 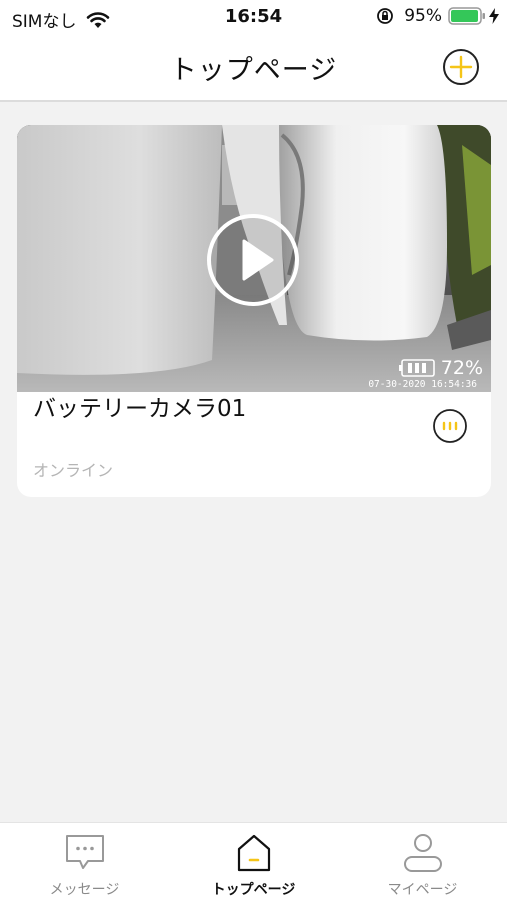 I want to click on status-bar: SIMなし 16:54 95%, so click(x=253, y=17).